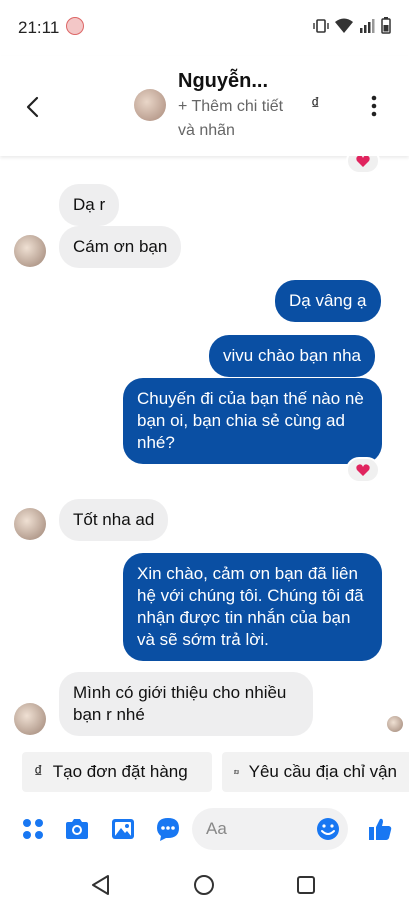  What do you see at coordinates (89, 205) in the screenshot?
I see `message-incoming: Dạ r` at bounding box center [89, 205].